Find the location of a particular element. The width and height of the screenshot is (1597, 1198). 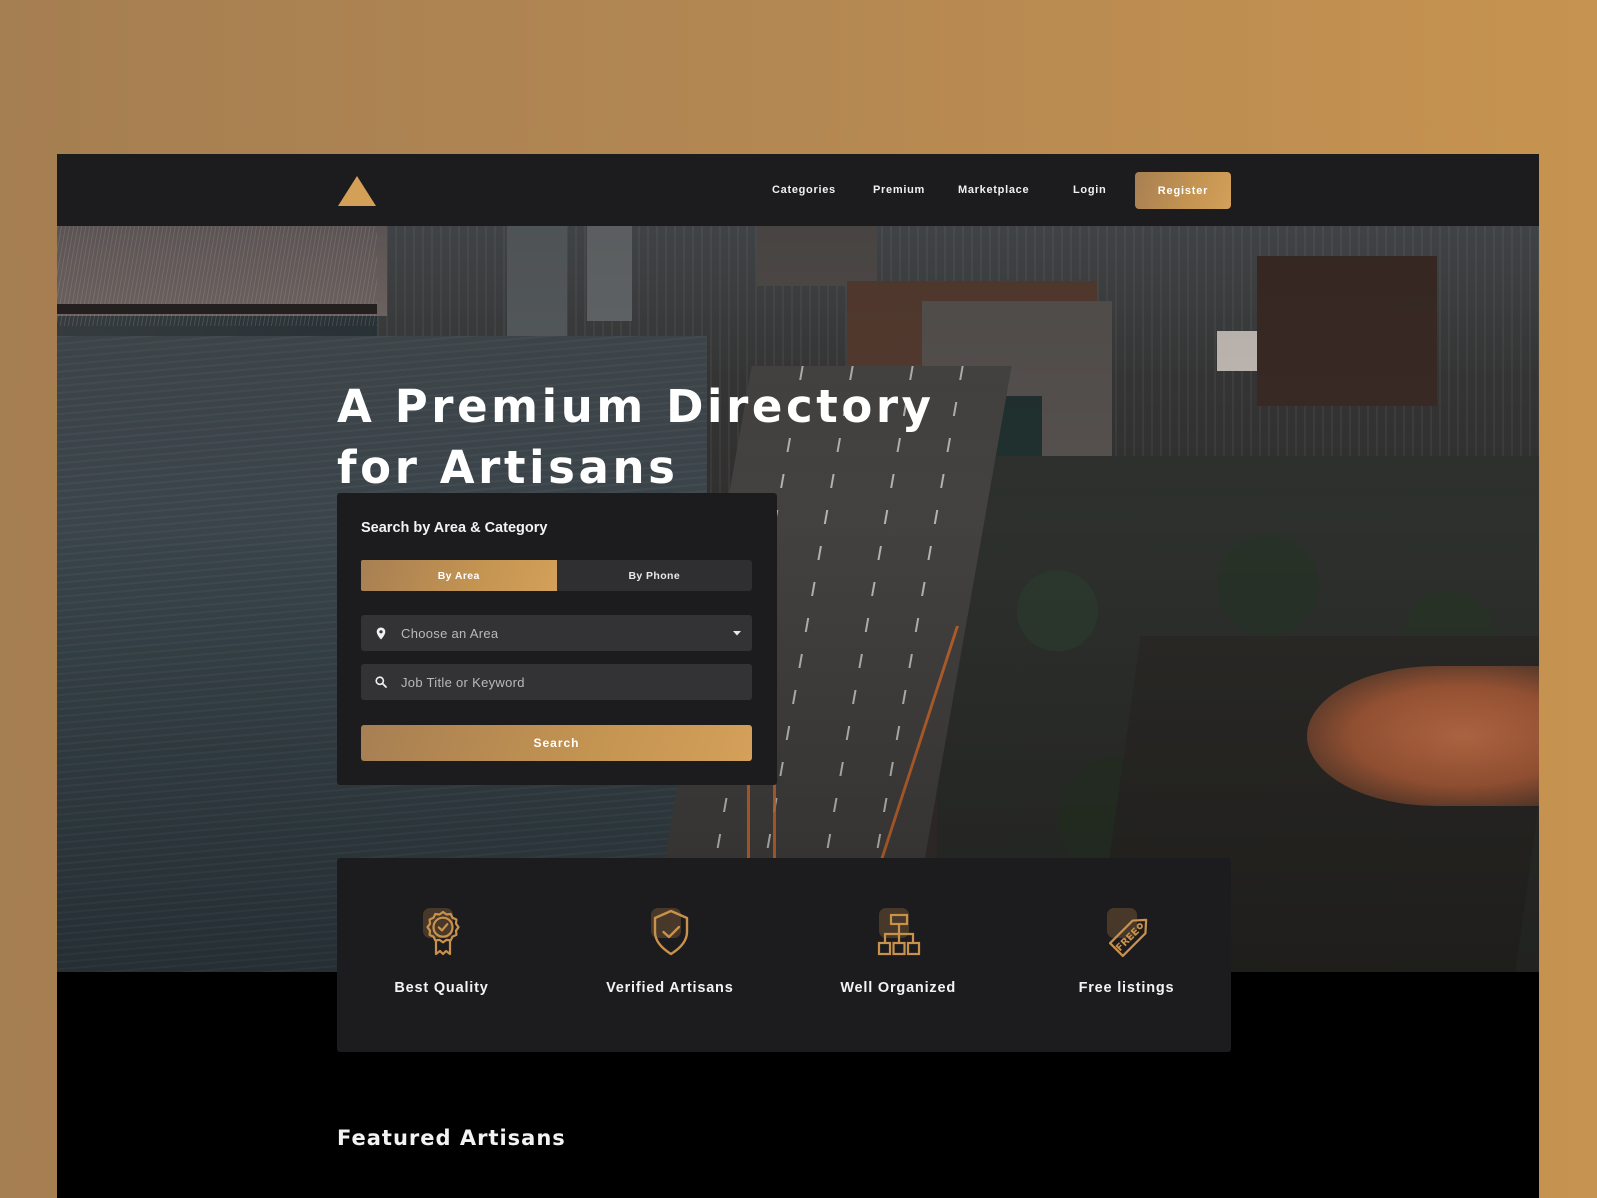

nav-link-premium: Premium is located at coordinates (899, 190).